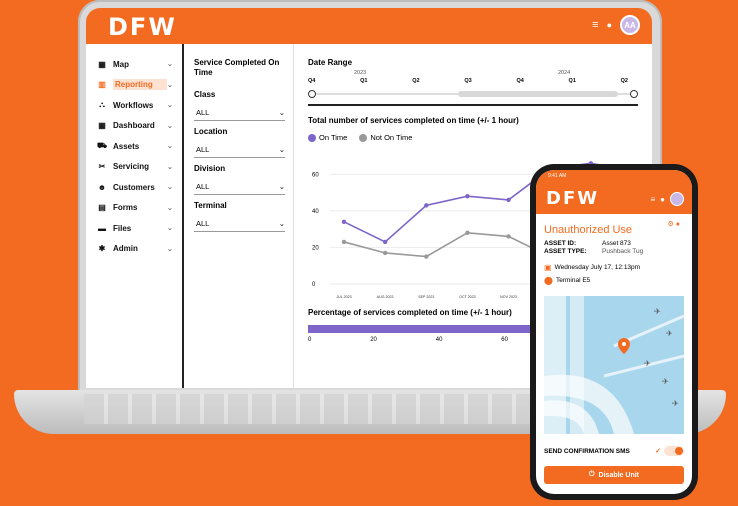  What do you see at coordinates (239, 184) in the screenshot?
I see `division-select: ALL ⌄` at bounding box center [239, 184].